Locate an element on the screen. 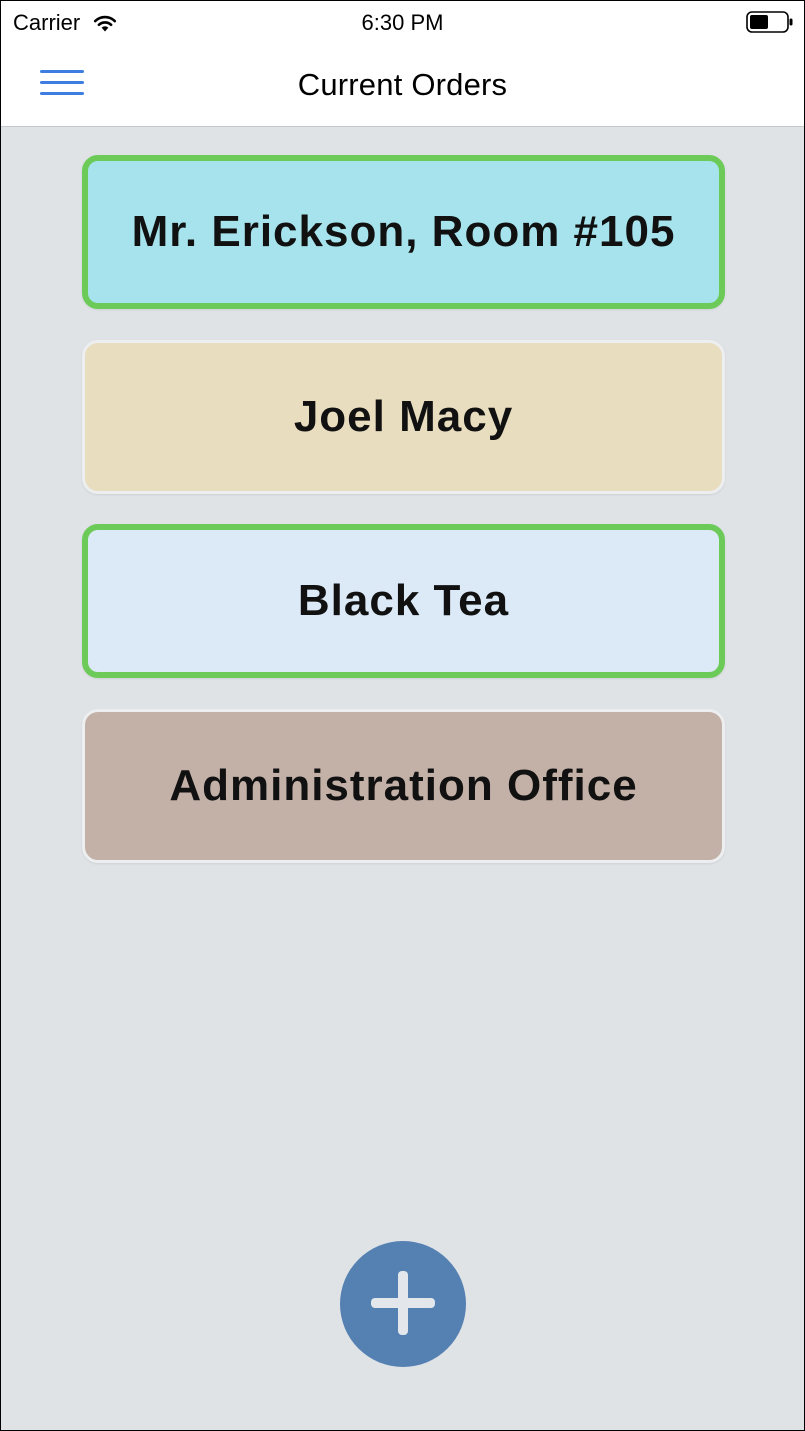  order-card-label: Administration Office is located at coordinates (403, 785).